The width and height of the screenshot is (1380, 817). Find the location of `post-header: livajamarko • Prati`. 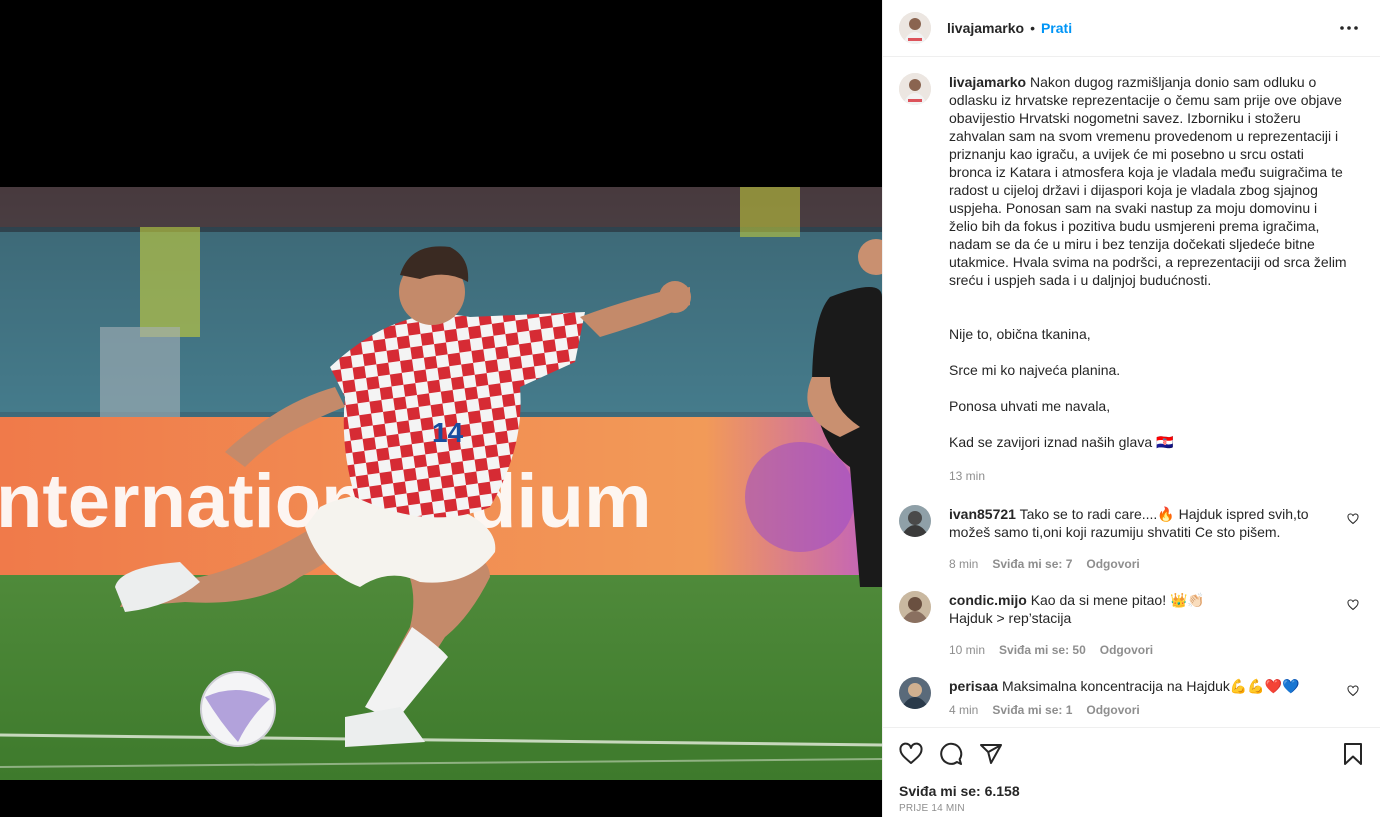

post-header: livajamarko • Prati is located at coordinates (1131, 28).